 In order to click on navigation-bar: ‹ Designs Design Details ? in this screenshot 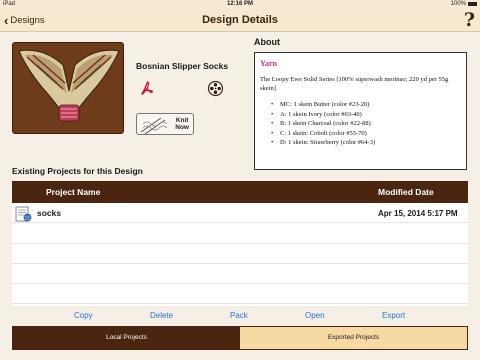, I will do `click(240, 20)`.